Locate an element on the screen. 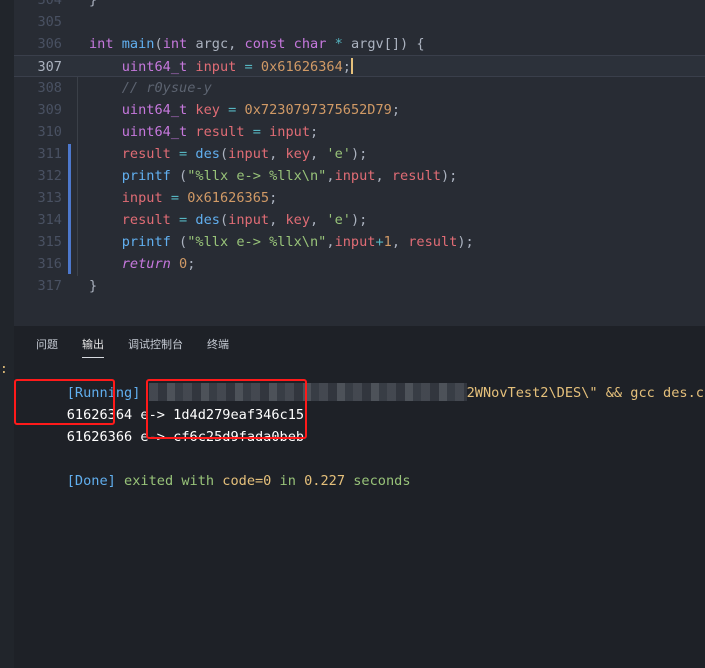 This screenshot has width=705, height=668. activity-bar-edge is located at coordinates (7, 334).